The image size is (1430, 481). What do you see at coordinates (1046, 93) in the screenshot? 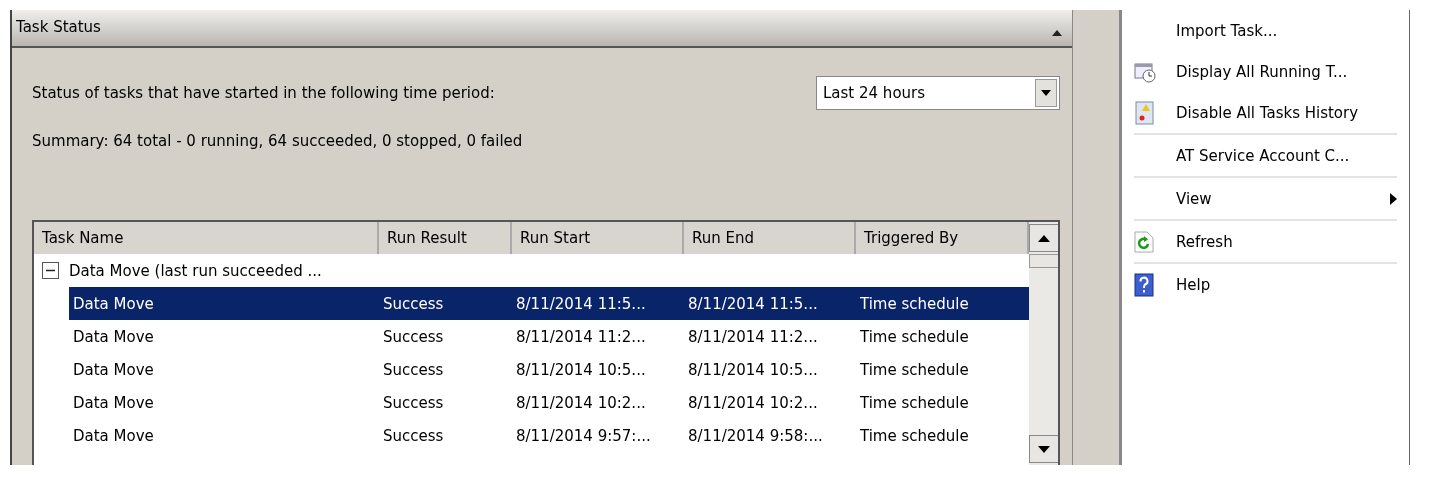
I see `dropdown-arrow-icon` at bounding box center [1046, 93].